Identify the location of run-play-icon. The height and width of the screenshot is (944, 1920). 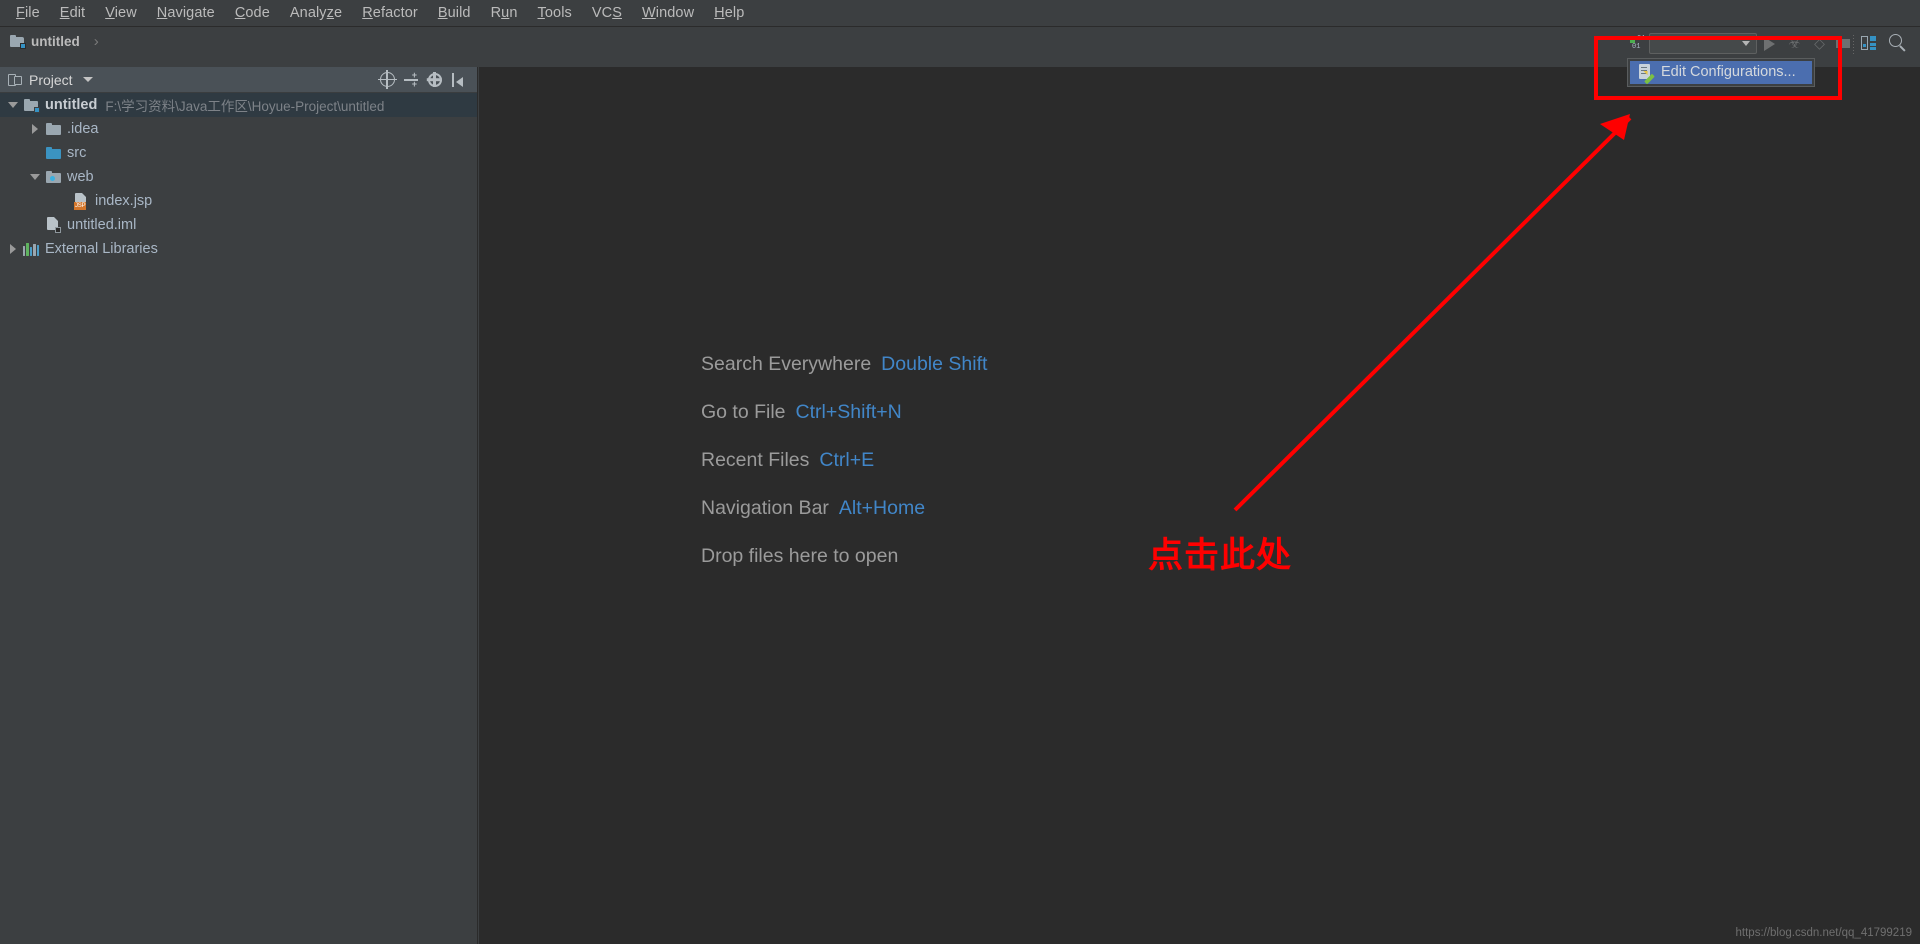
(1769, 43).